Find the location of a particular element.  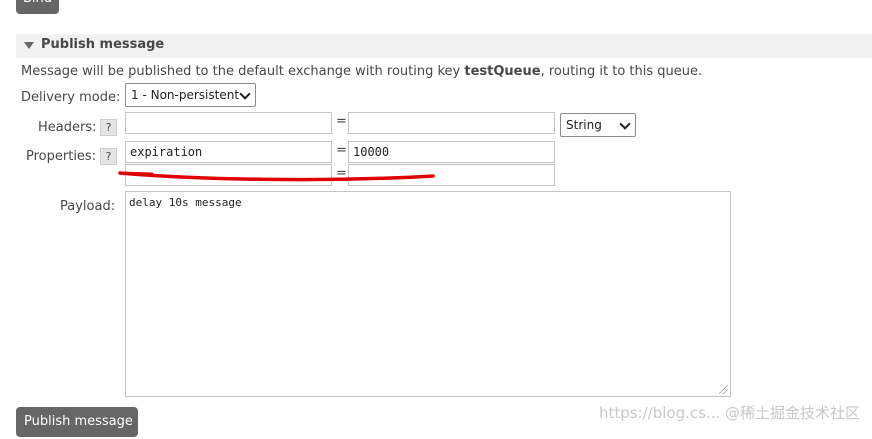

headers-label: Headers: is located at coordinates (67, 127).